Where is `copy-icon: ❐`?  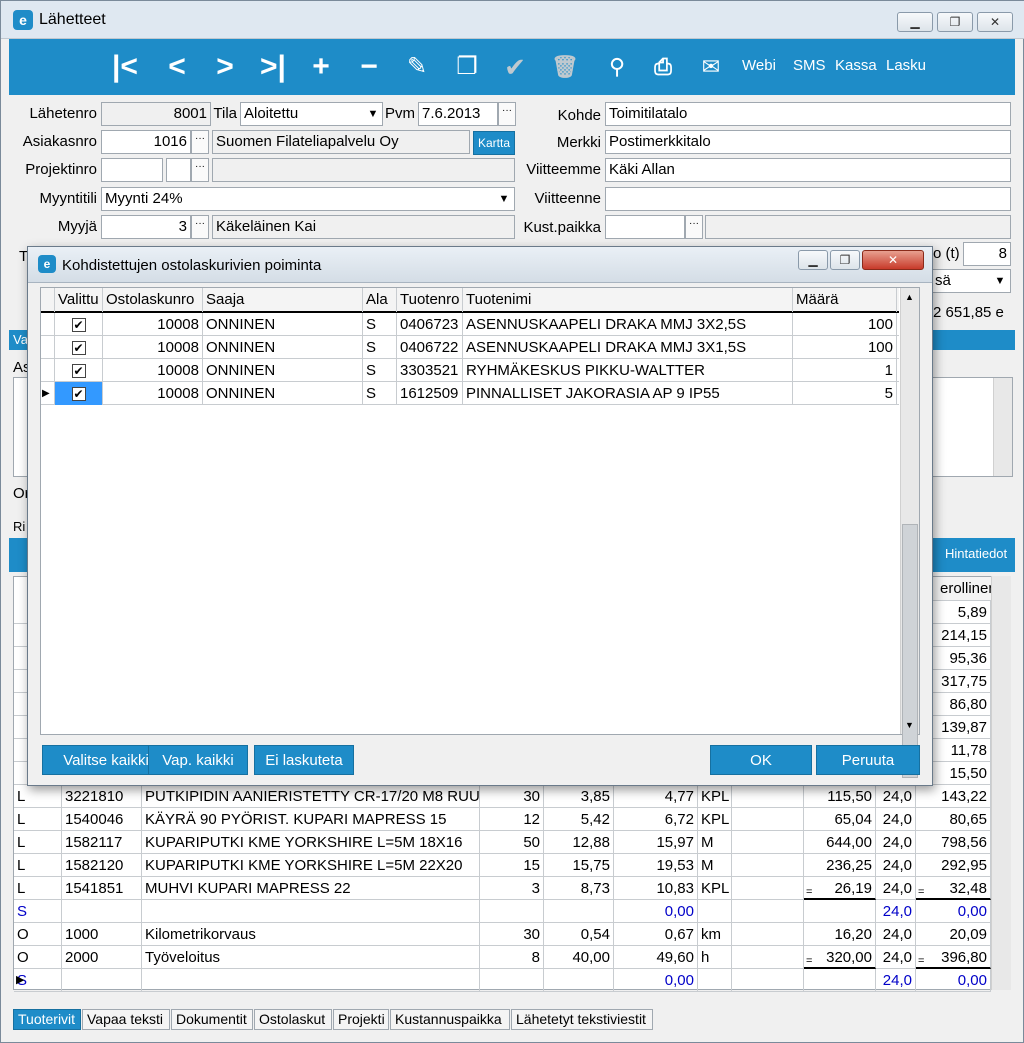
copy-icon: ❐ is located at coordinates (467, 67).